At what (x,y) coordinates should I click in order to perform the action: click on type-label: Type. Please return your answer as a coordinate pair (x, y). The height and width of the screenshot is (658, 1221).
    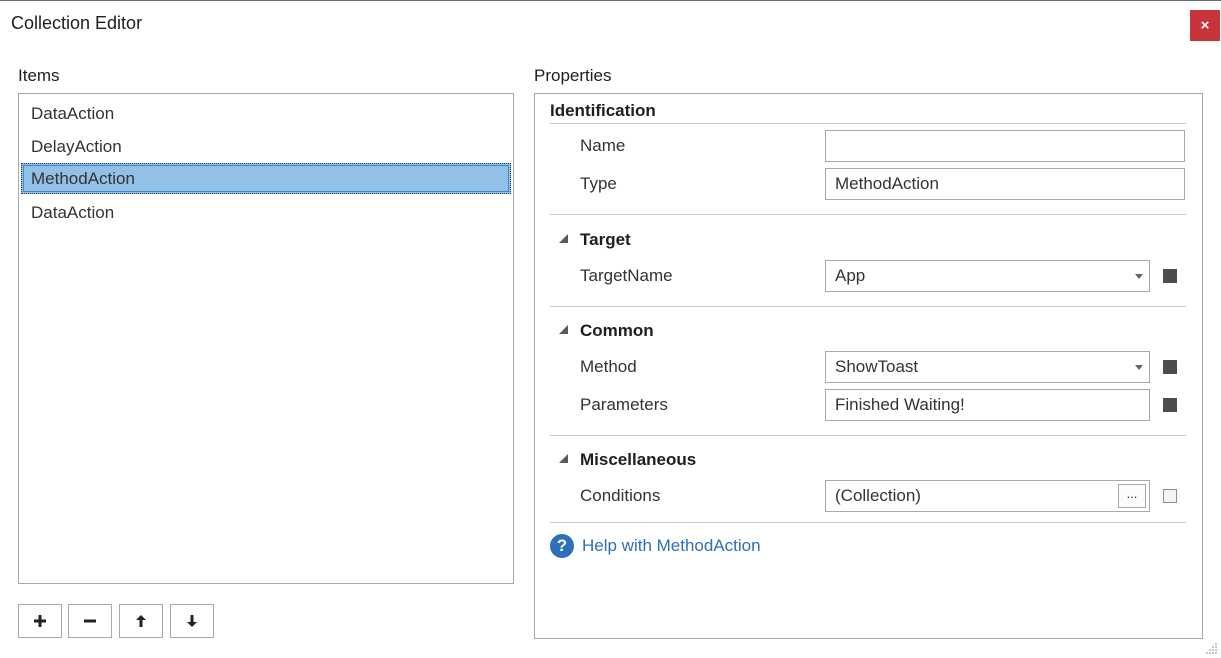
    Looking at the image, I should click on (598, 183).